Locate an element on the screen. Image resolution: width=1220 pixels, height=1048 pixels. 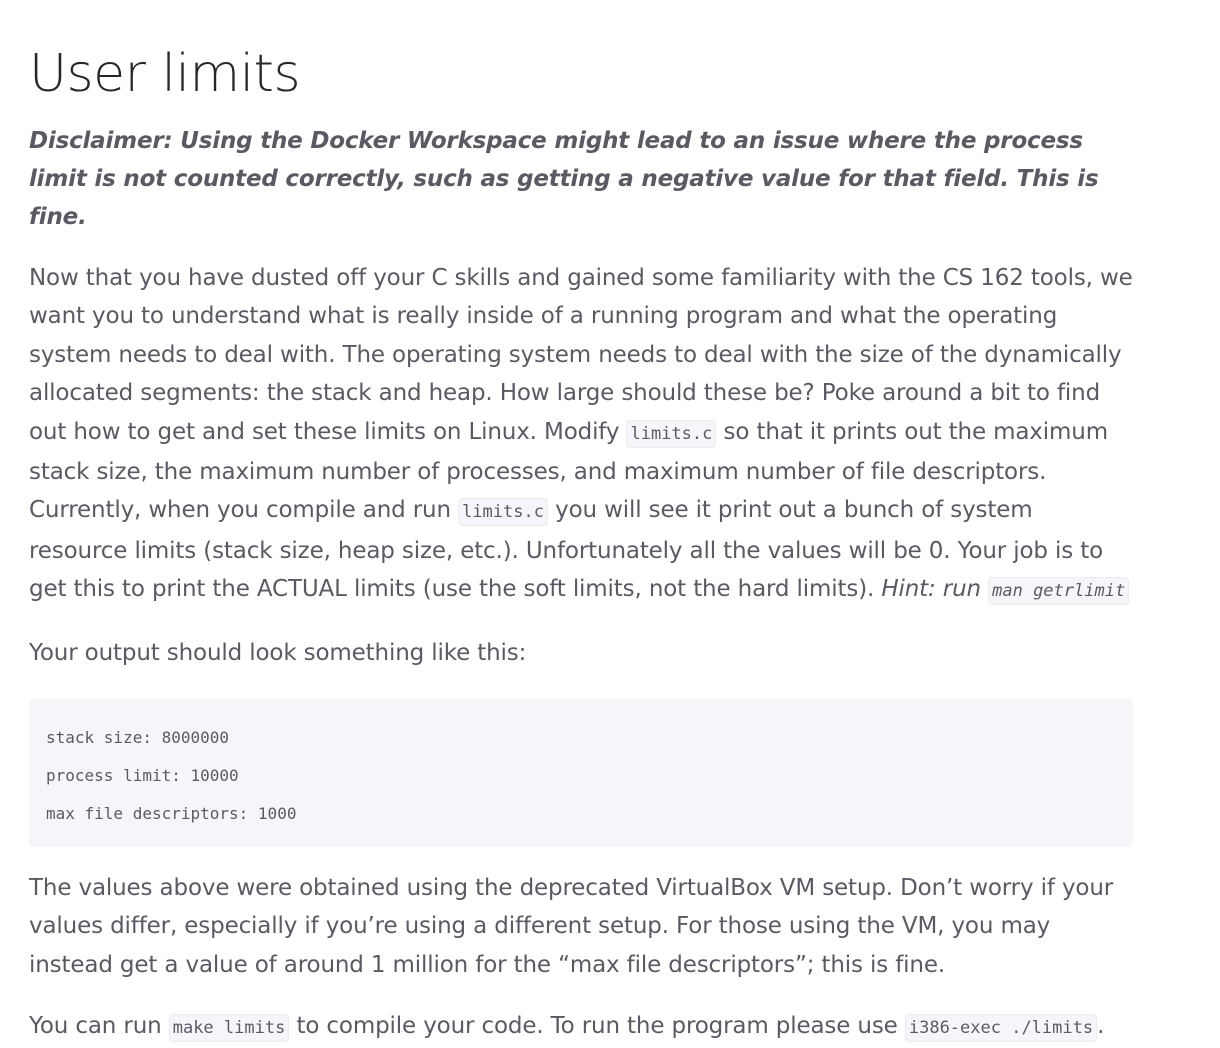
inline-code-man-getrlimit: man getrlimit is located at coordinates (1059, 591).